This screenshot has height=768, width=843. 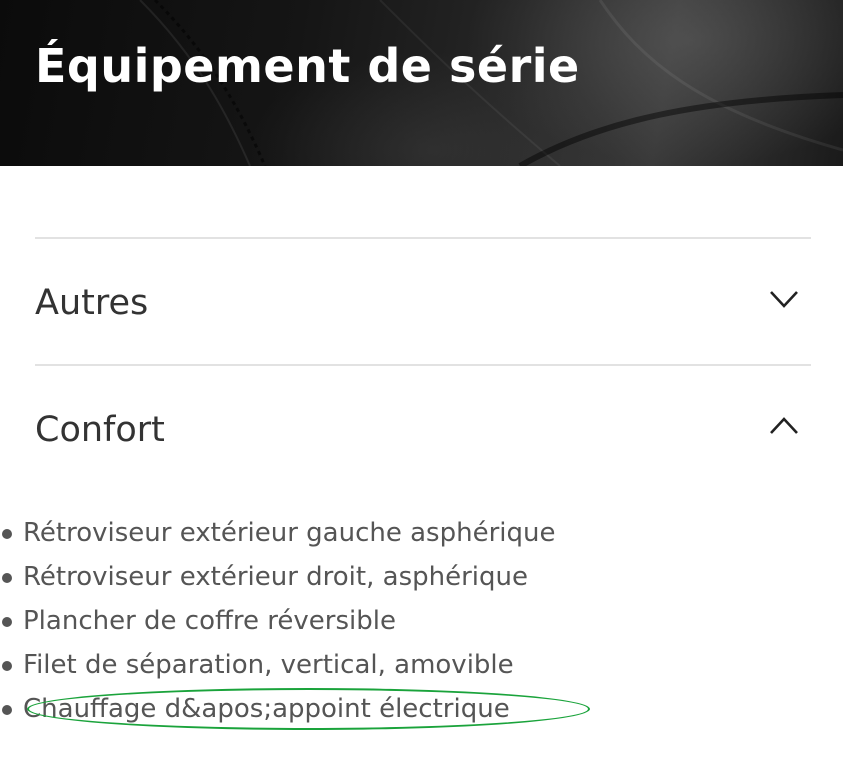 I want to click on list-item: Chauffage d&apos;appoint électrique, so click(x=277, y=713).